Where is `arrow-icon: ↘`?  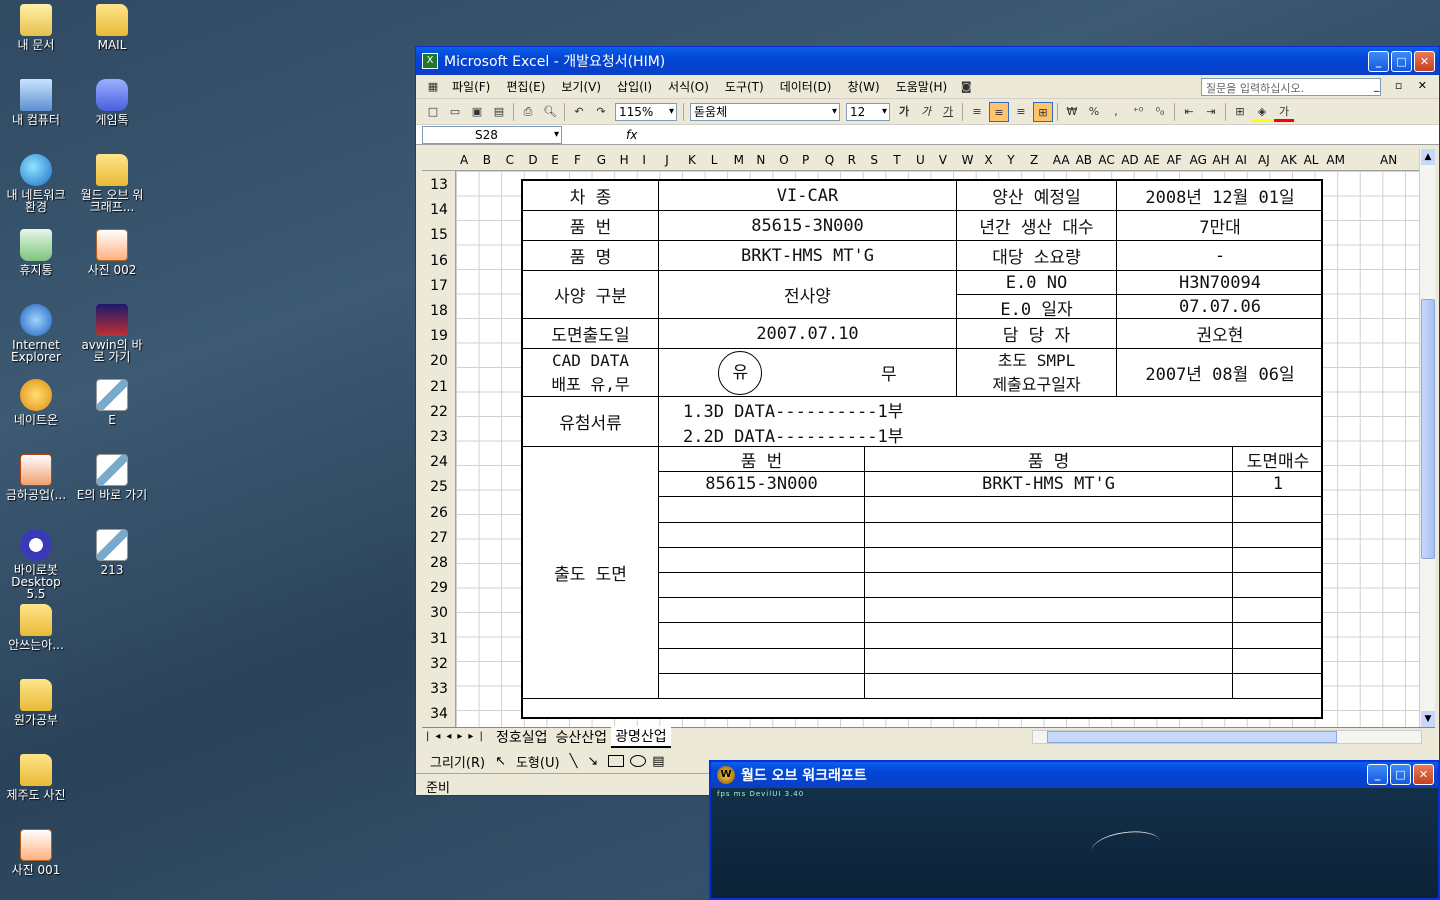 arrow-icon: ↘ is located at coordinates (592, 761).